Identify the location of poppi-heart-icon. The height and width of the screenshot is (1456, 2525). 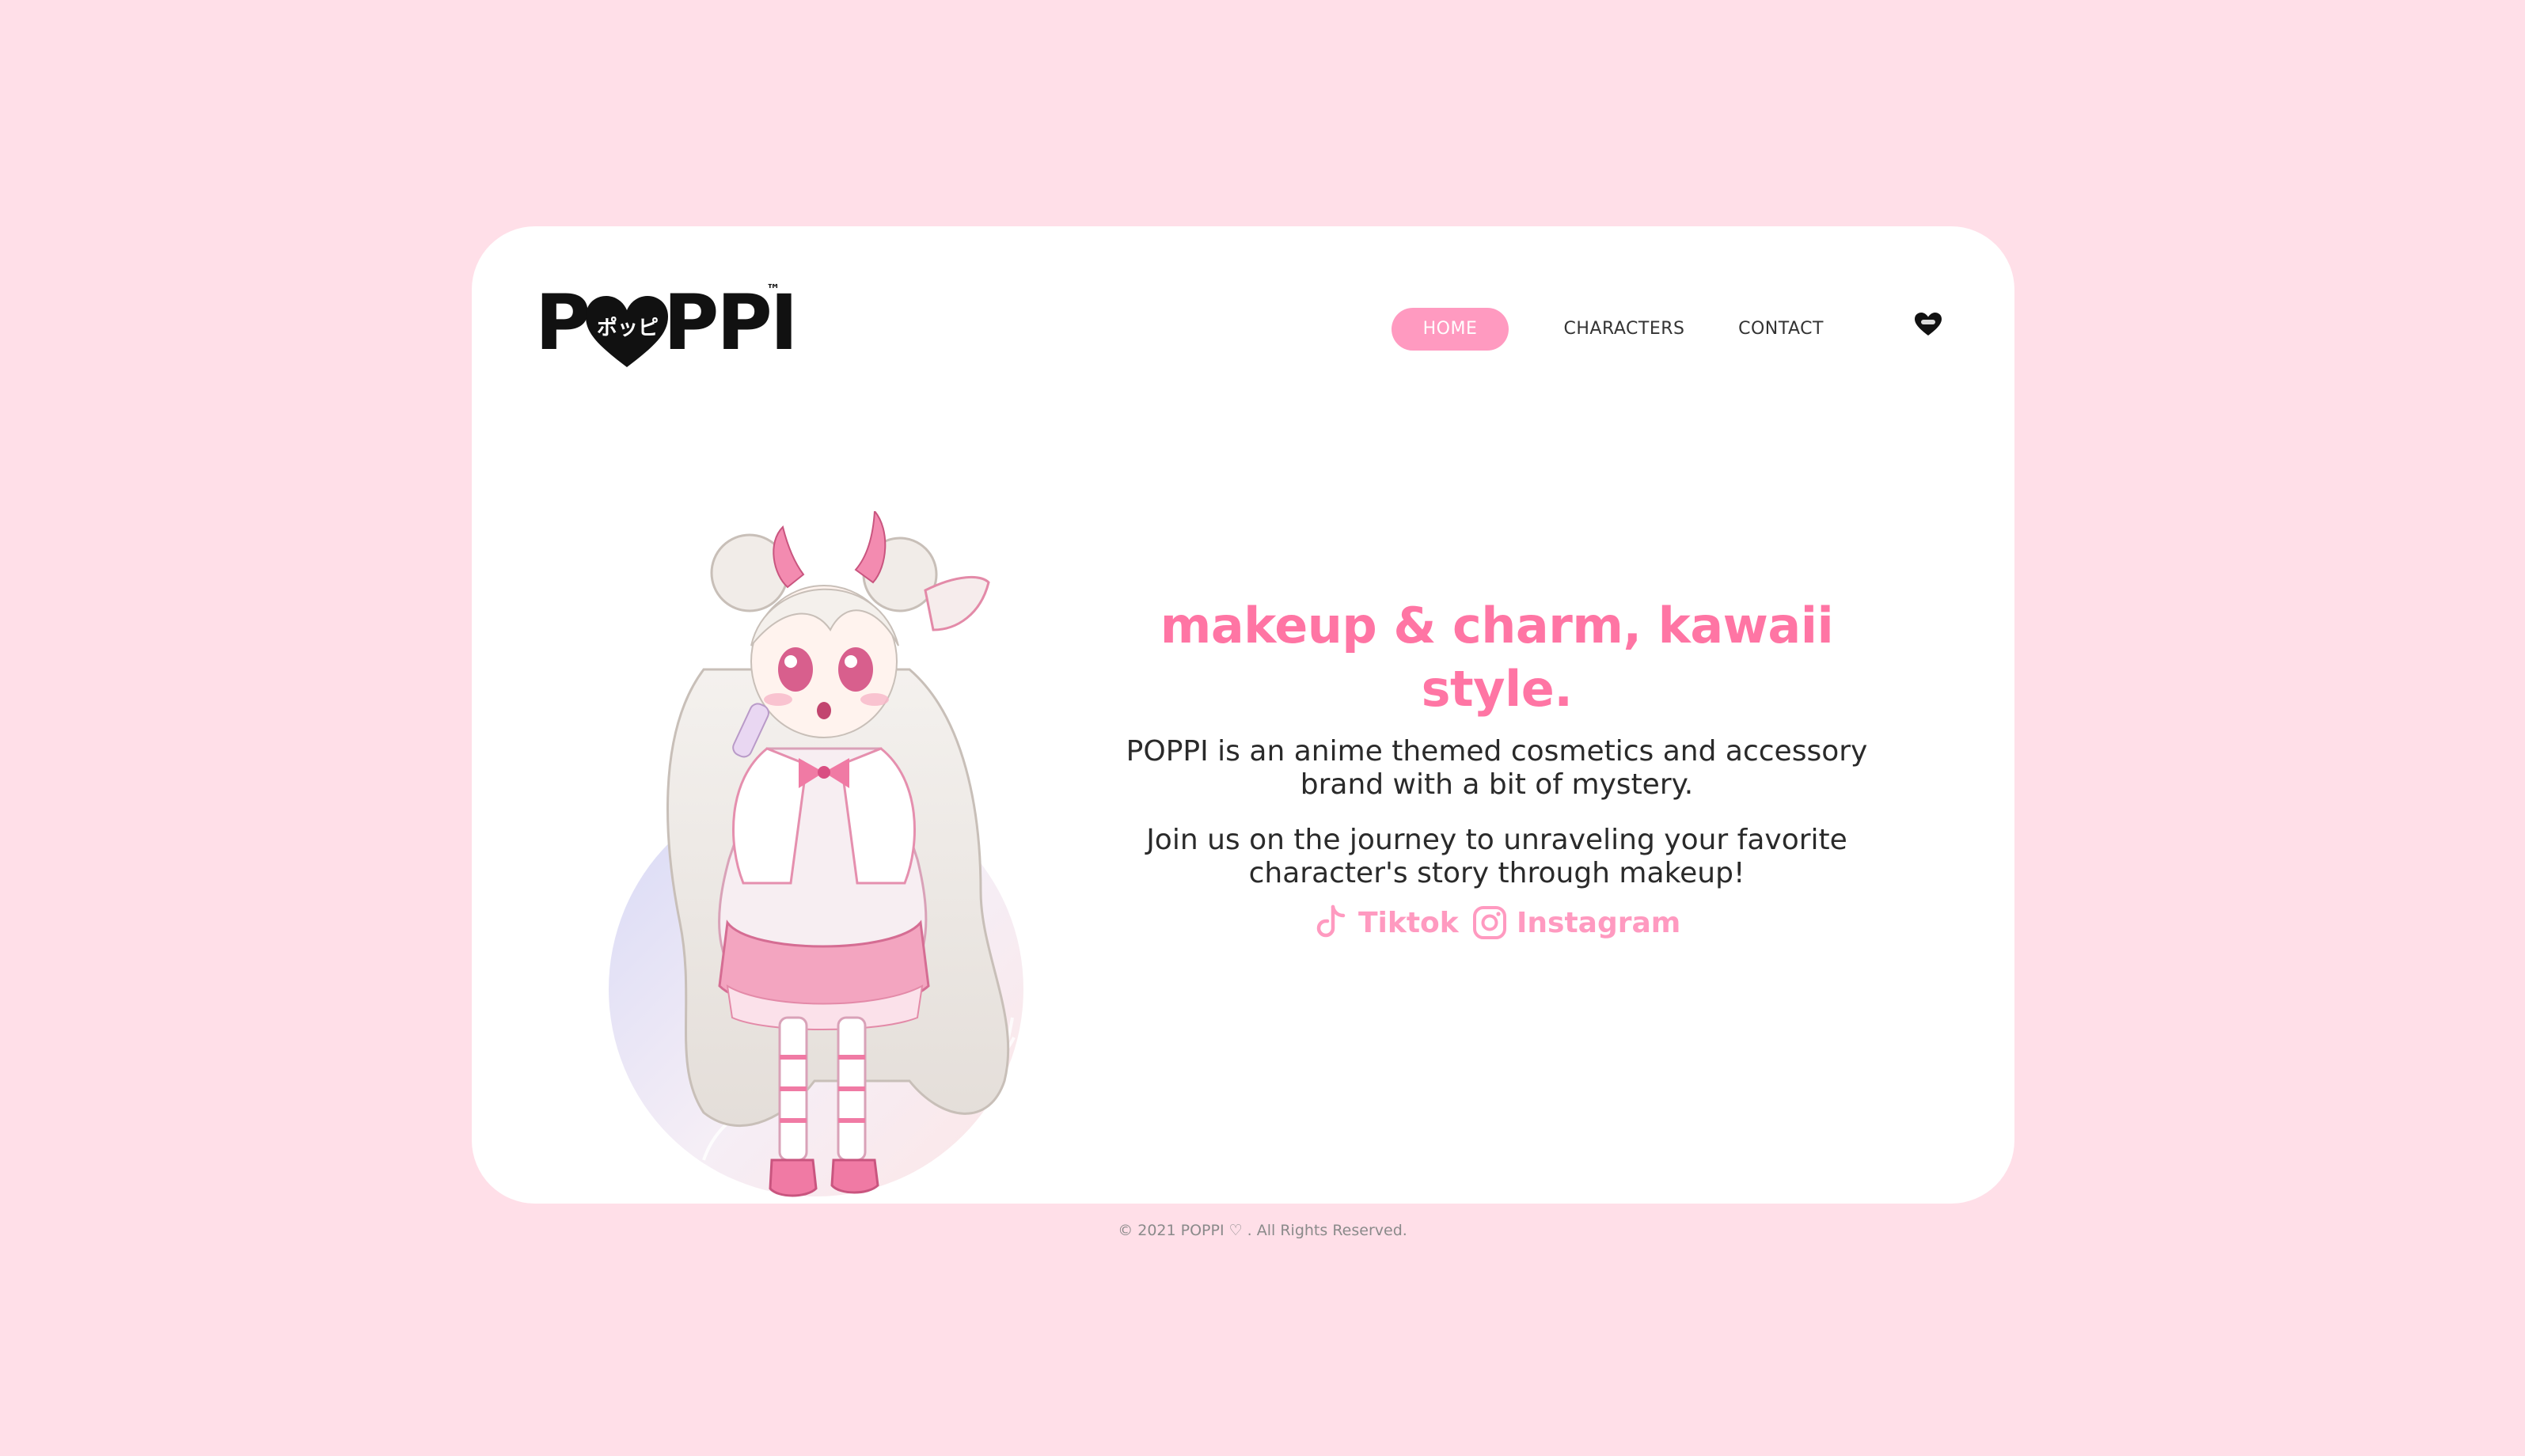
(1928, 324).